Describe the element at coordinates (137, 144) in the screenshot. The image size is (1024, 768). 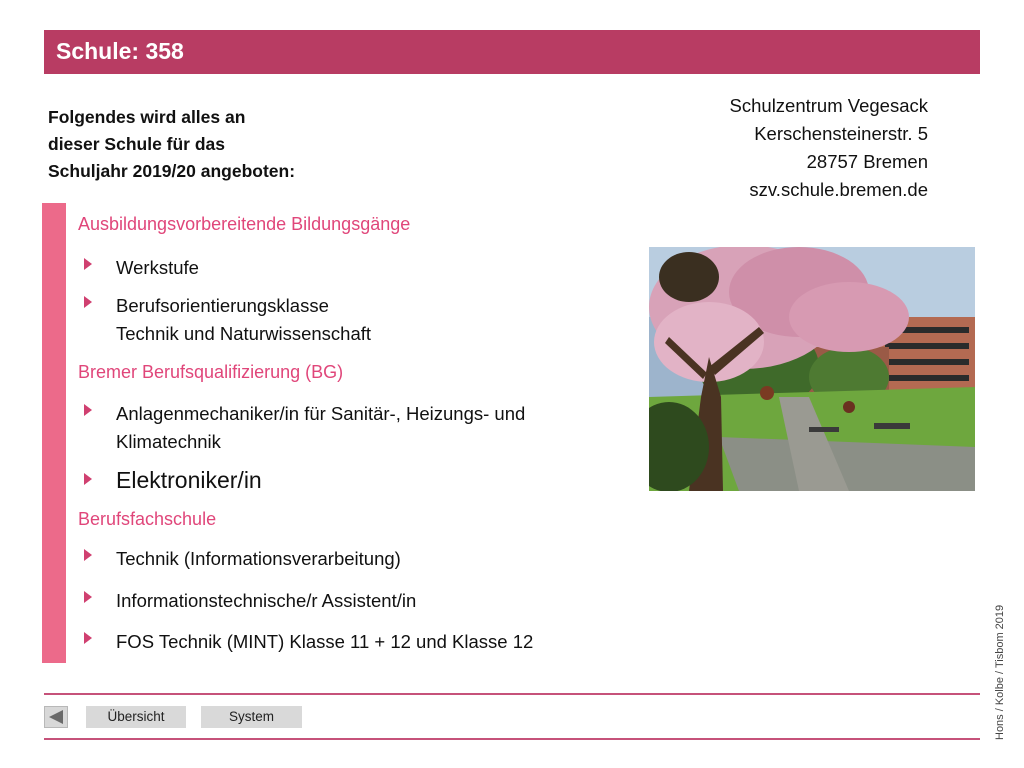
I see `intro-line: dieser Schule für das` at that location.